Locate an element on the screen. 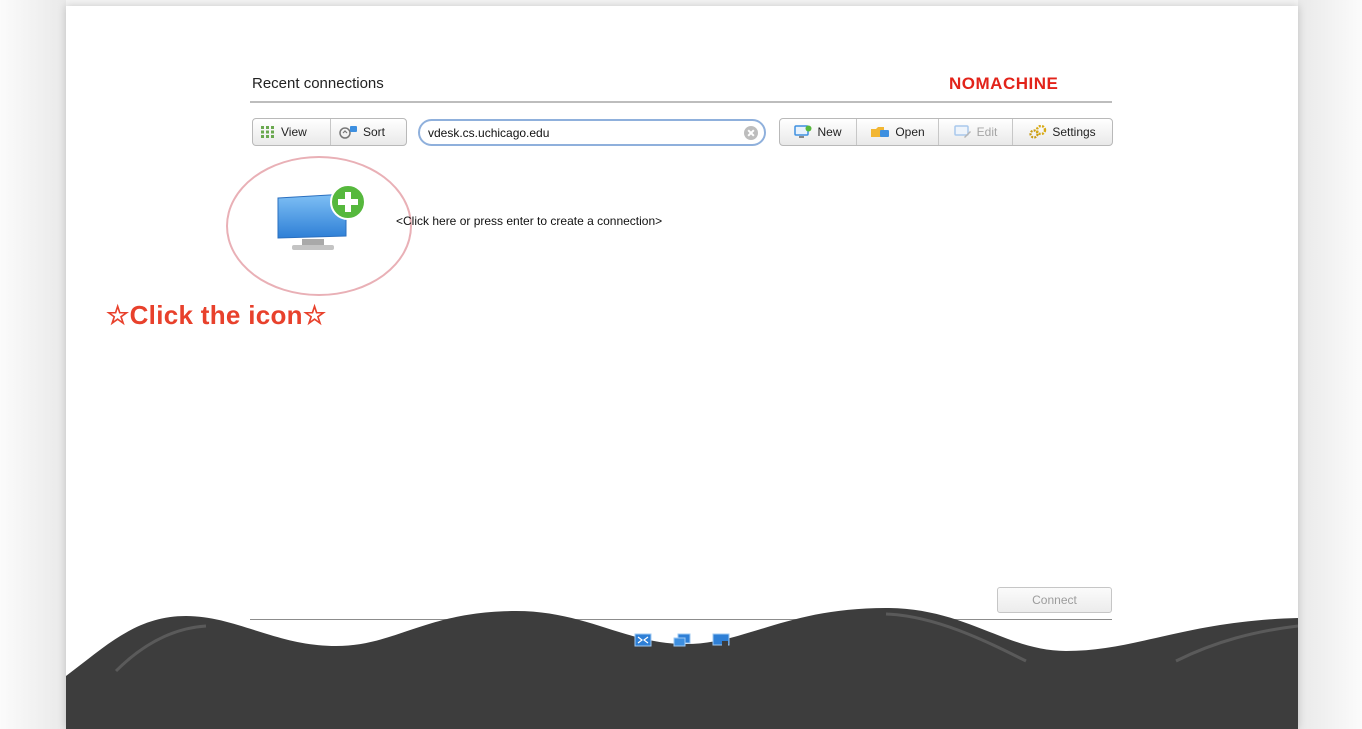 The image size is (1362, 729). open-folder-icon is located at coordinates (880, 132).